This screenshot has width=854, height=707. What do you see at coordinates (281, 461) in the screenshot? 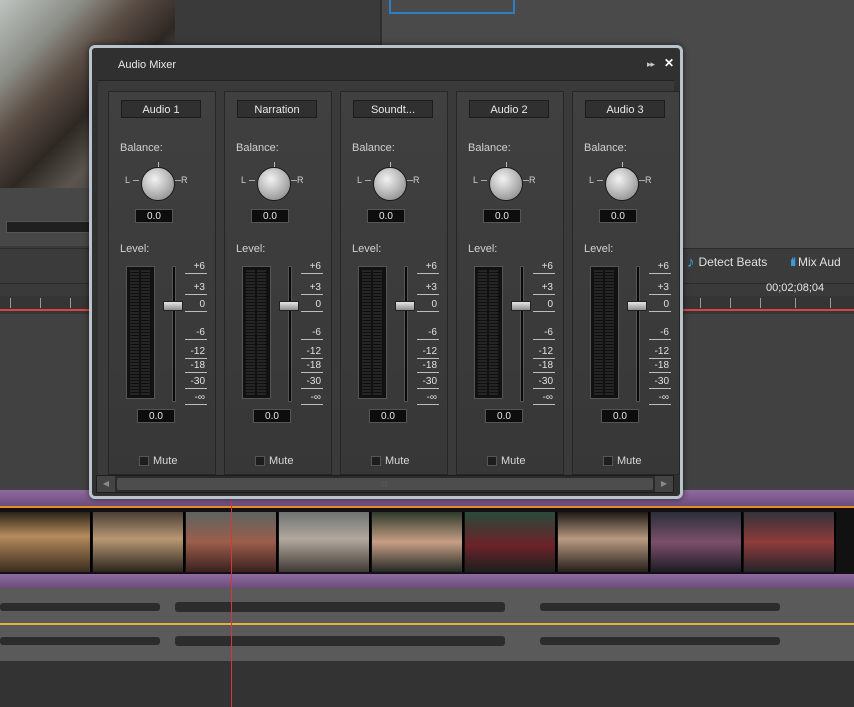
I see `mute-label: Mute` at bounding box center [281, 461].